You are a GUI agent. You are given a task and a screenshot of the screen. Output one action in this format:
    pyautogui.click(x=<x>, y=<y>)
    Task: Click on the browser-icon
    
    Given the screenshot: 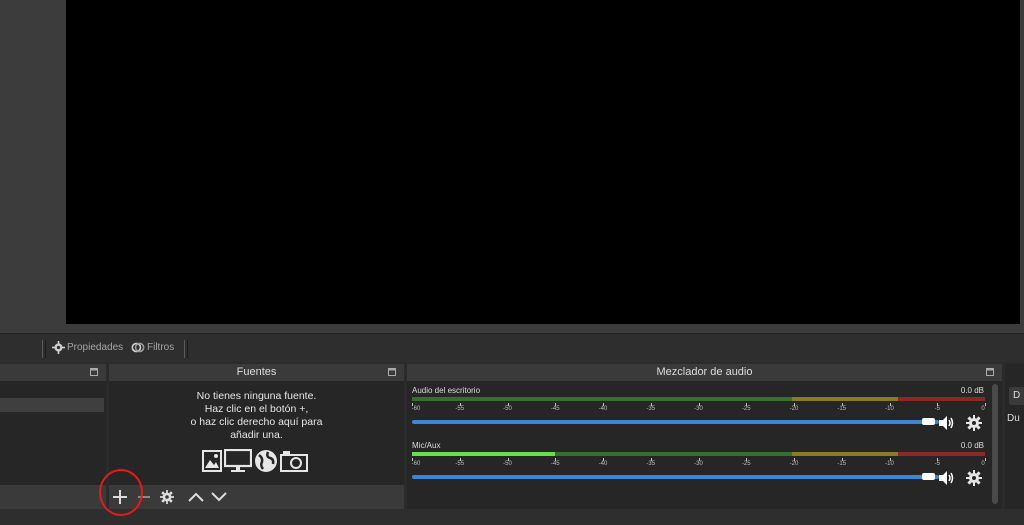 What is the action you would take?
    pyautogui.click(x=266, y=461)
    